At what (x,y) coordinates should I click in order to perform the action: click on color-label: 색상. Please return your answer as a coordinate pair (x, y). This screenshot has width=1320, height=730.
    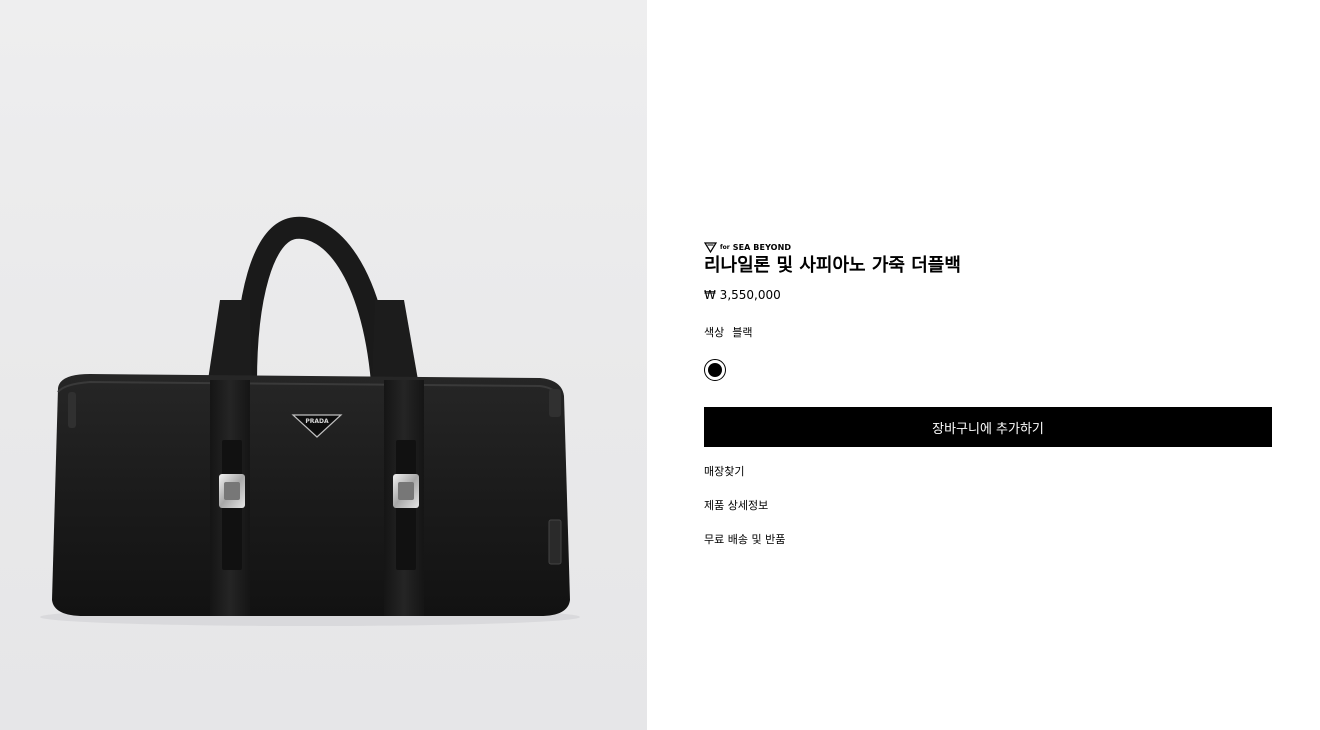
    Looking at the image, I should click on (714, 332).